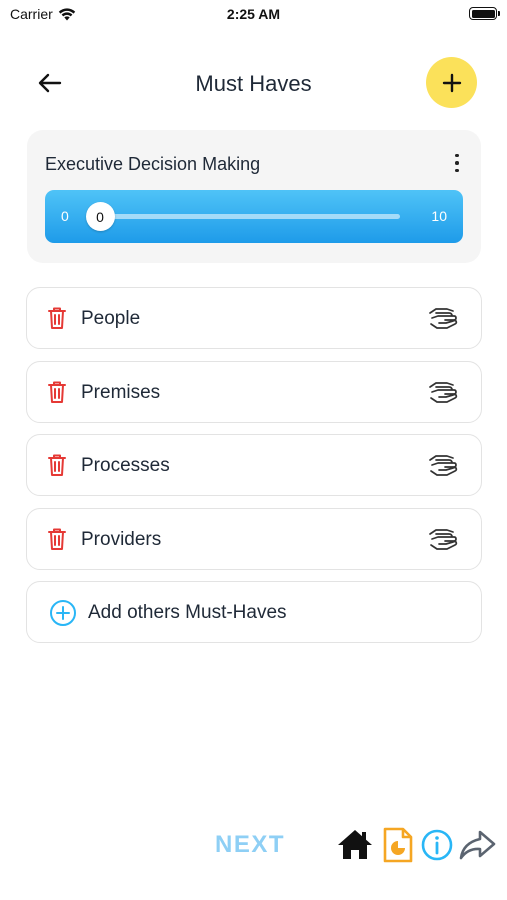  I want to click on slider-track, so click(250, 216).